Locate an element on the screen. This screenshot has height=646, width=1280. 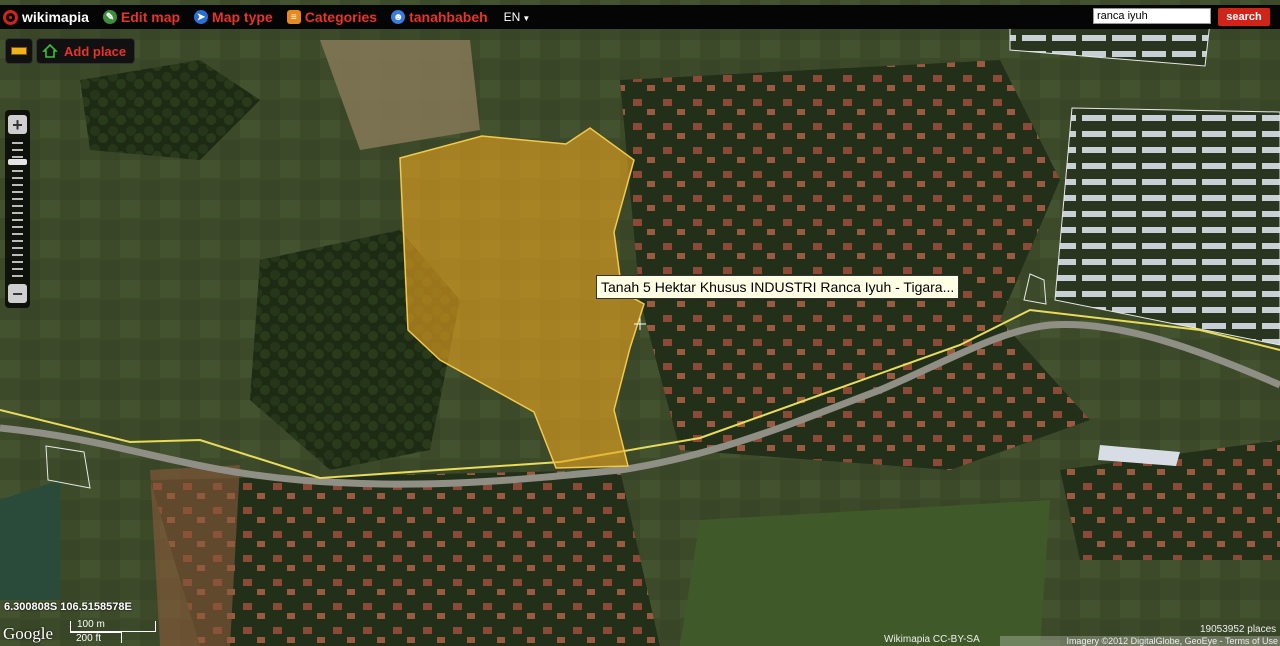
zoom-slider-handle is located at coordinates (17, 162).